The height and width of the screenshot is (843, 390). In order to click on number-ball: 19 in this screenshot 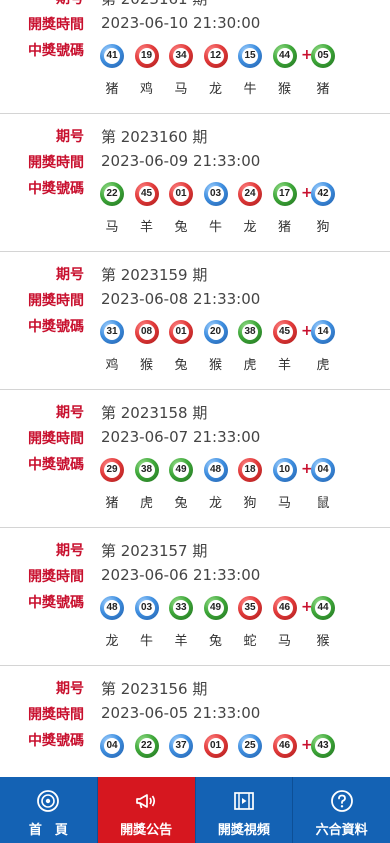, I will do `click(146, 56)`.